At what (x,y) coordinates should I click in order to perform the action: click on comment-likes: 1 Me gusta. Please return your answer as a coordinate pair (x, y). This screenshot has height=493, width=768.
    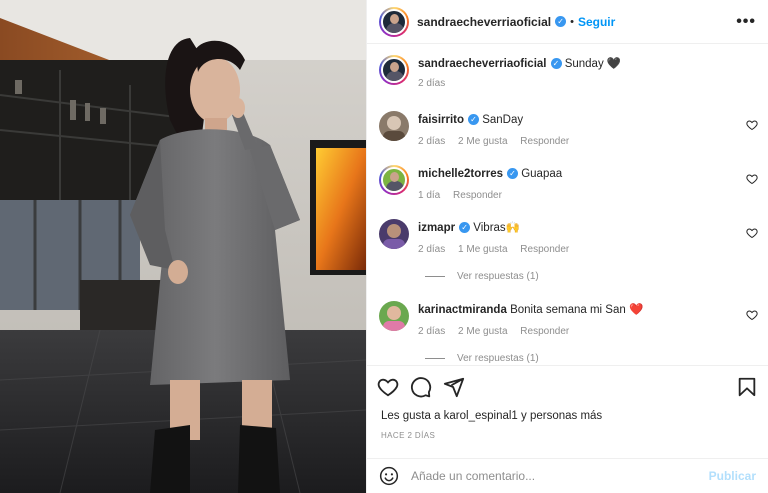
    Looking at the image, I should click on (482, 249).